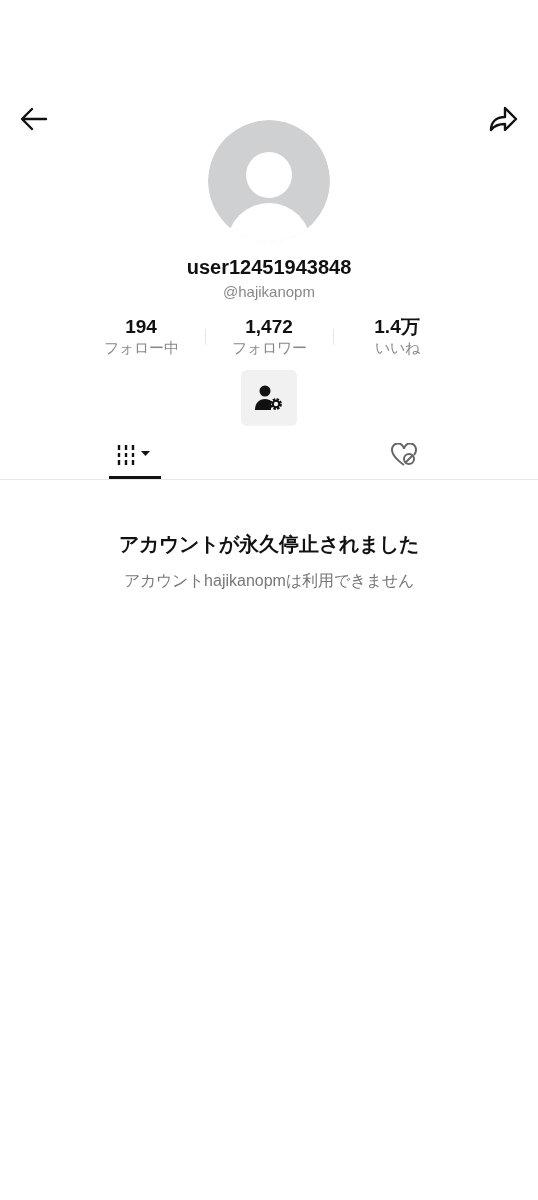 The width and height of the screenshot is (538, 1200). What do you see at coordinates (403, 455) in the screenshot?
I see `hidden-heart-icon` at bounding box center [403, 455].